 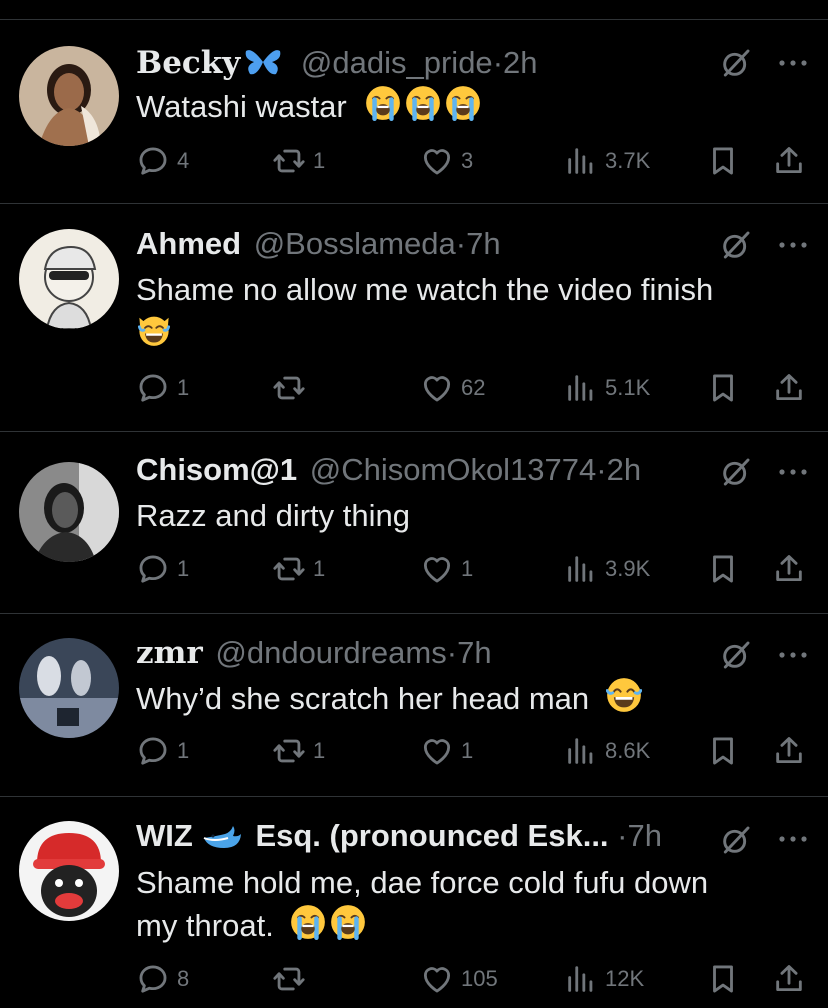 I want to click on display-name: Ahmed, so click(x=188, y=243).